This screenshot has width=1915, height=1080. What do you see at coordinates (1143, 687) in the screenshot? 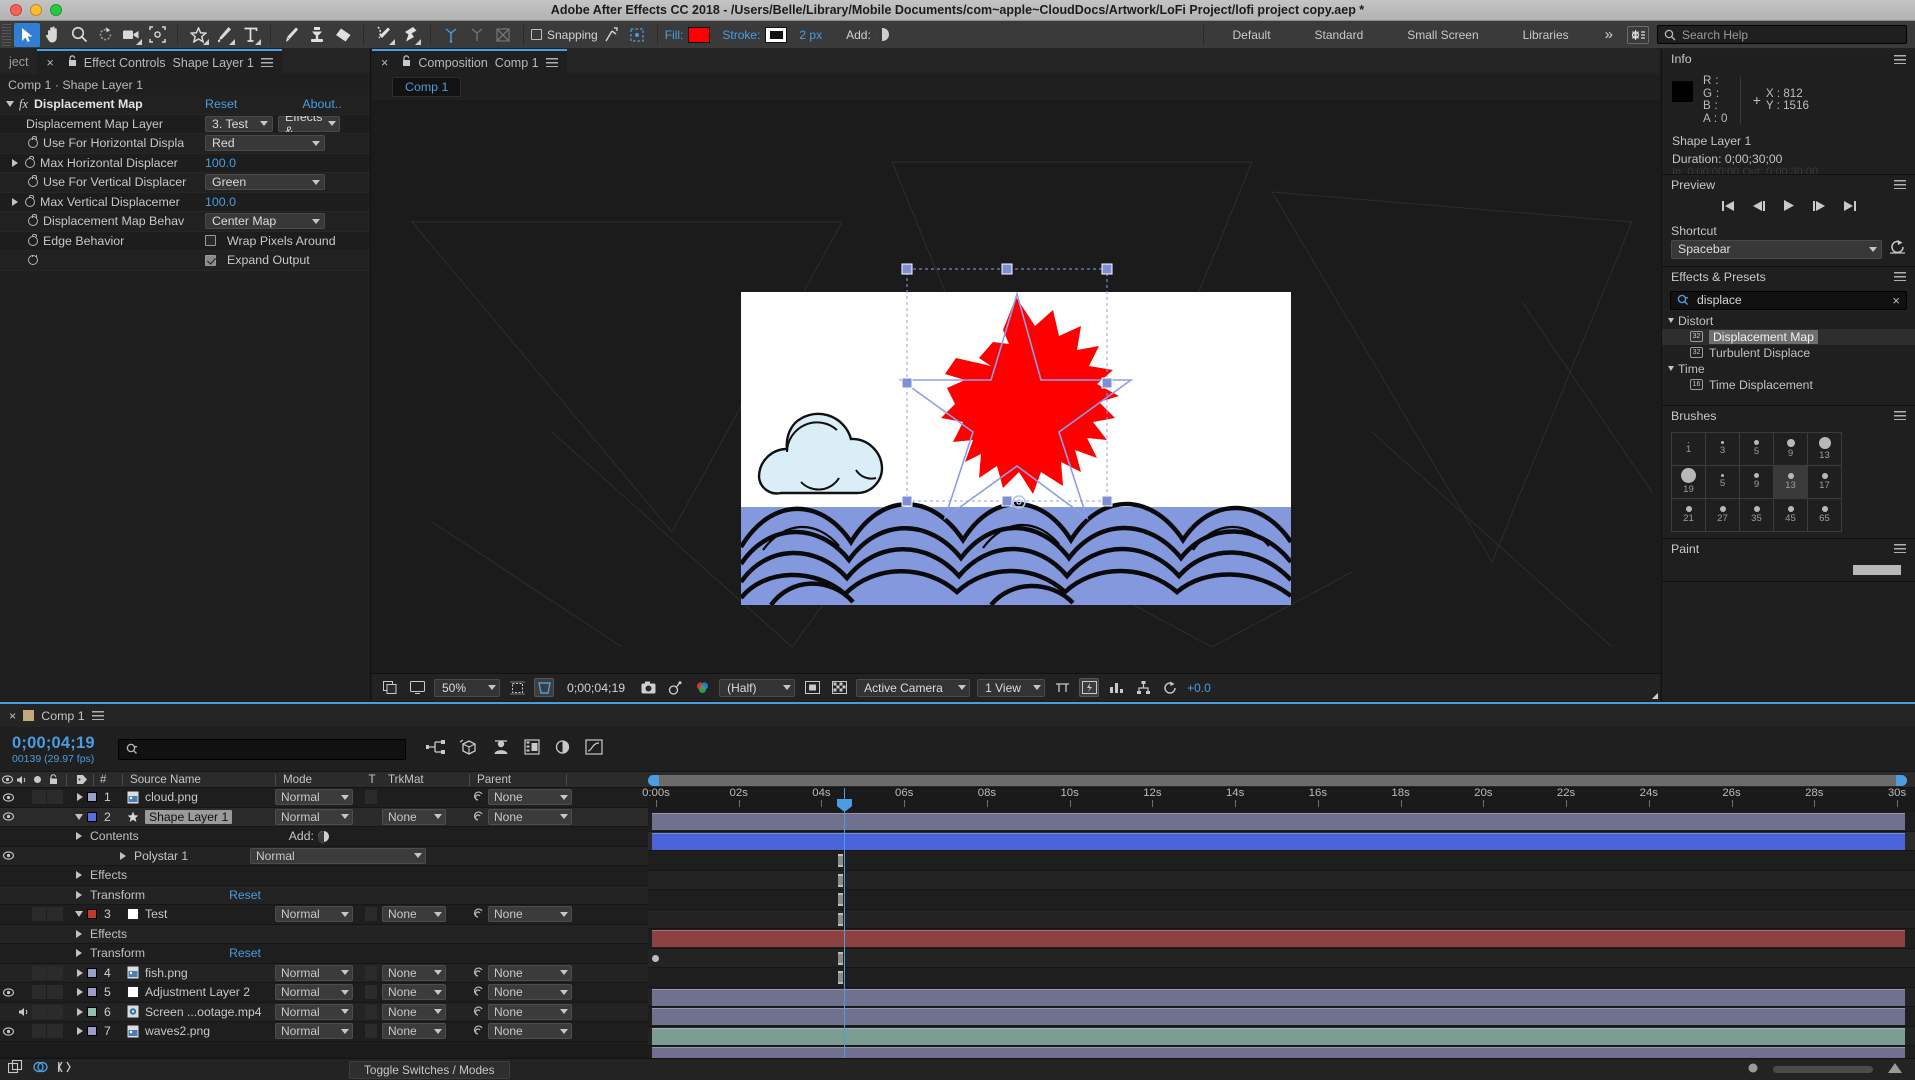
I see `comp-flowchart-icon` at bounding box center [1143, 687].